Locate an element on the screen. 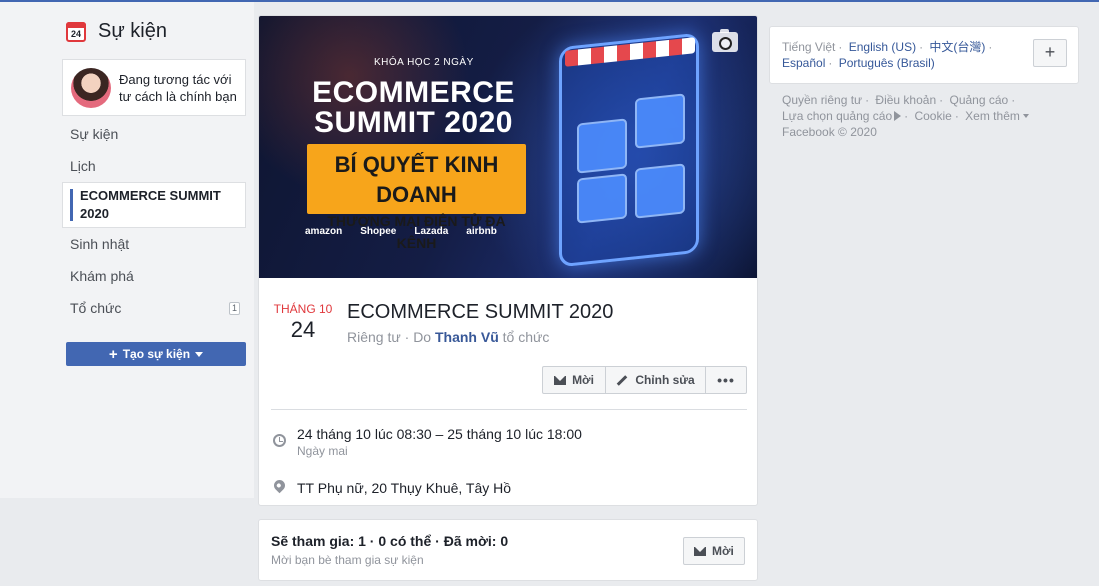  footer-link-terms: Điều khoản is located at coordinates (905, 100).